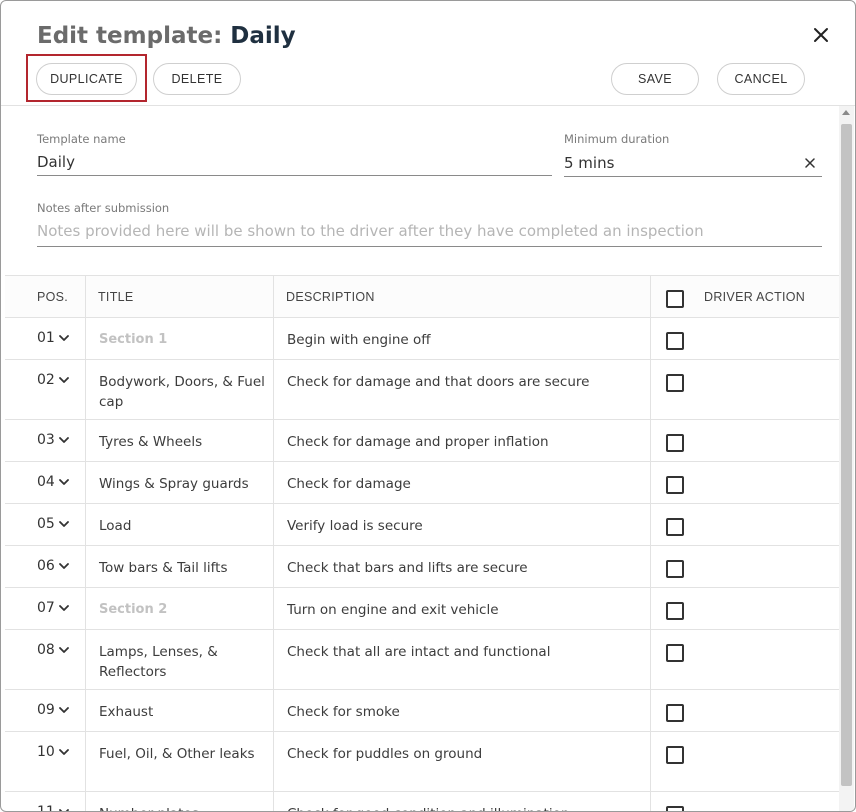  What do you see at coordinates (462, 524) in the screenshot?
I see `description-cell: Verify load is secure` at bounding box center [462, 524].